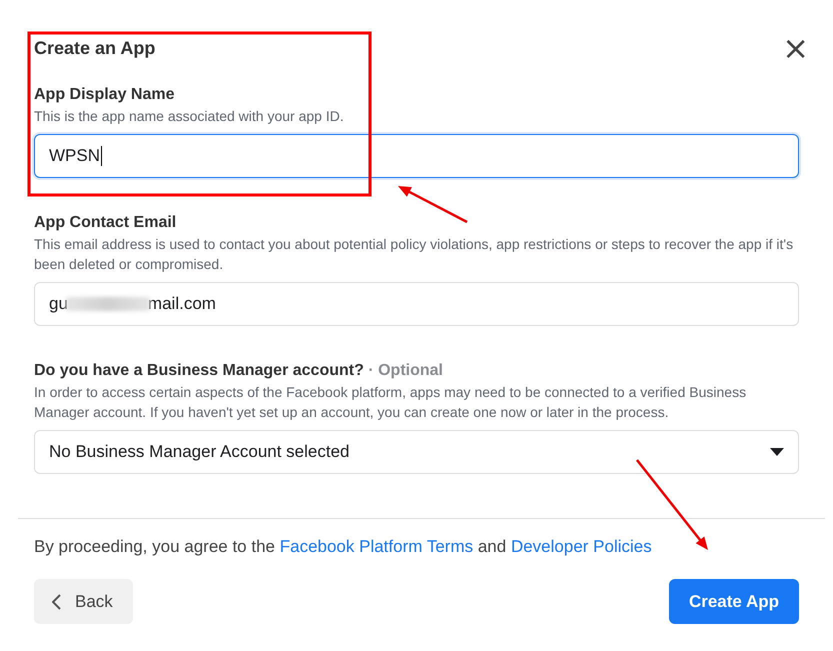 The image size is (833, 651). Describe the element at coordinates (377, 546) in the screenshot. I see `platform-terms-link: Facebook Platform Terms` at that location.